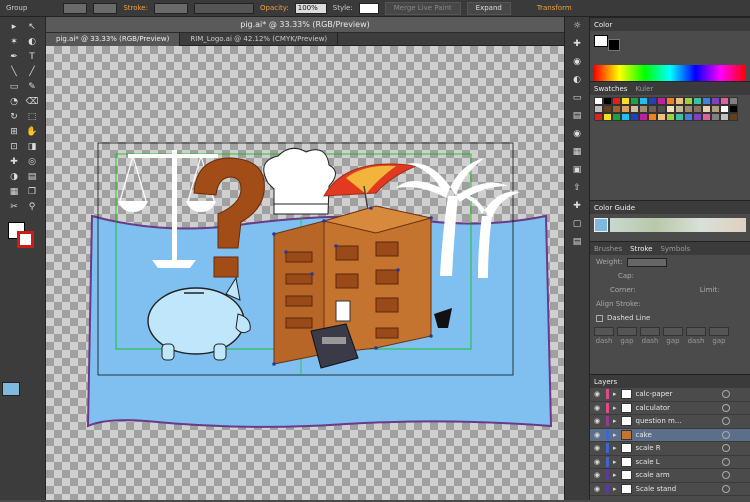 This screenshot has width=750, height=502. I want to click on opacity-field: 100%, so click(310, 8).